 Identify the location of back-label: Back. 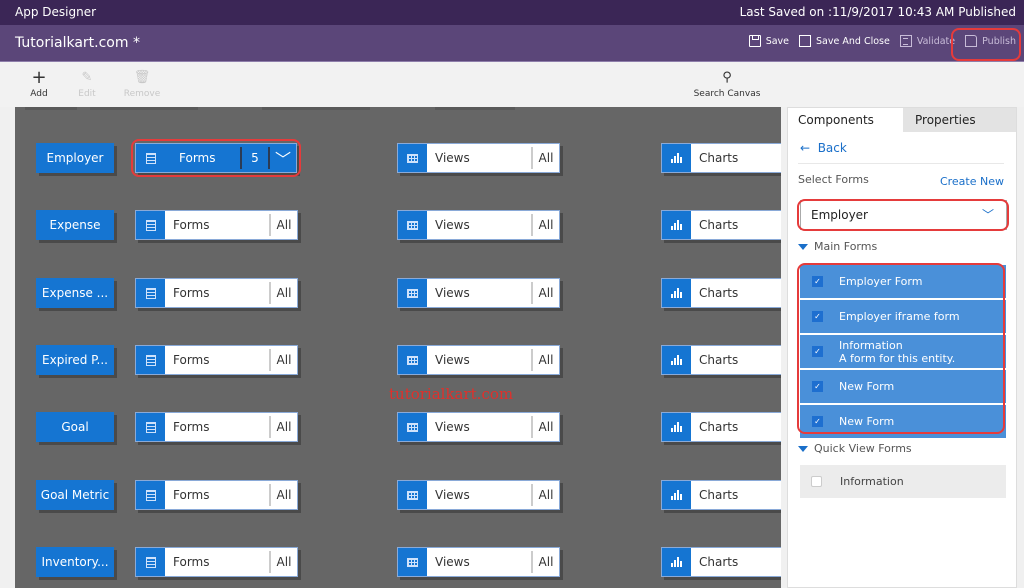
(832, 148).